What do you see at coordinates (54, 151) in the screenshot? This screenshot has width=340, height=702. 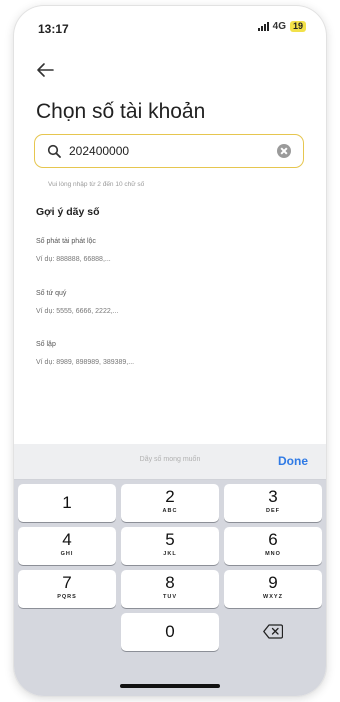 I see `search-icon` at bounding box center [54, 151].